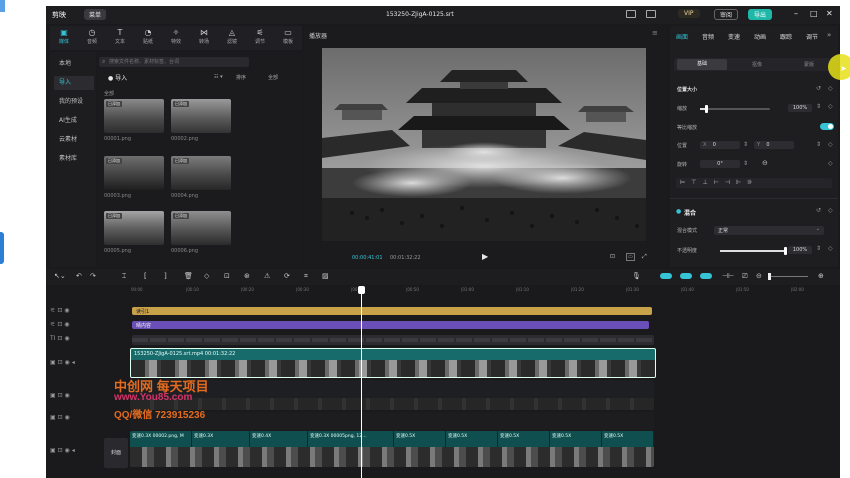 Image resolution: width=850 pixels, height=478 pixels. Describe the element at coordinates (485, 256) in the screenshot. I see `play-icon: ▶` at that location.